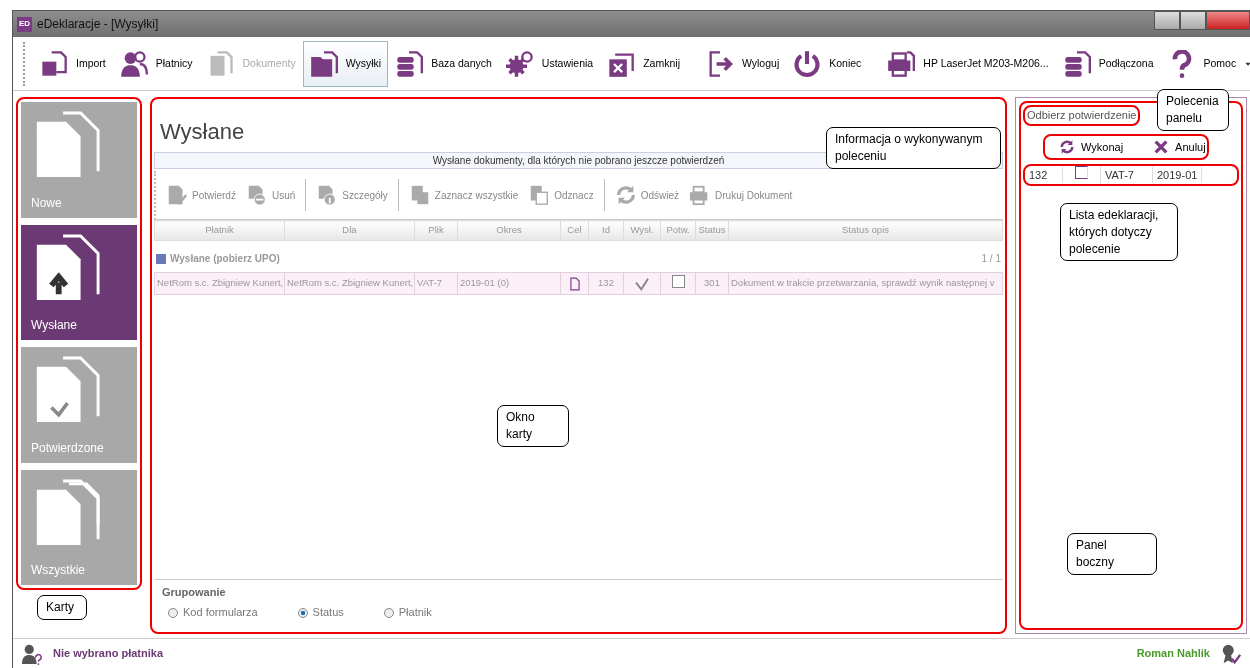  I want to click on user-unknown-icon, so click(32, 653).